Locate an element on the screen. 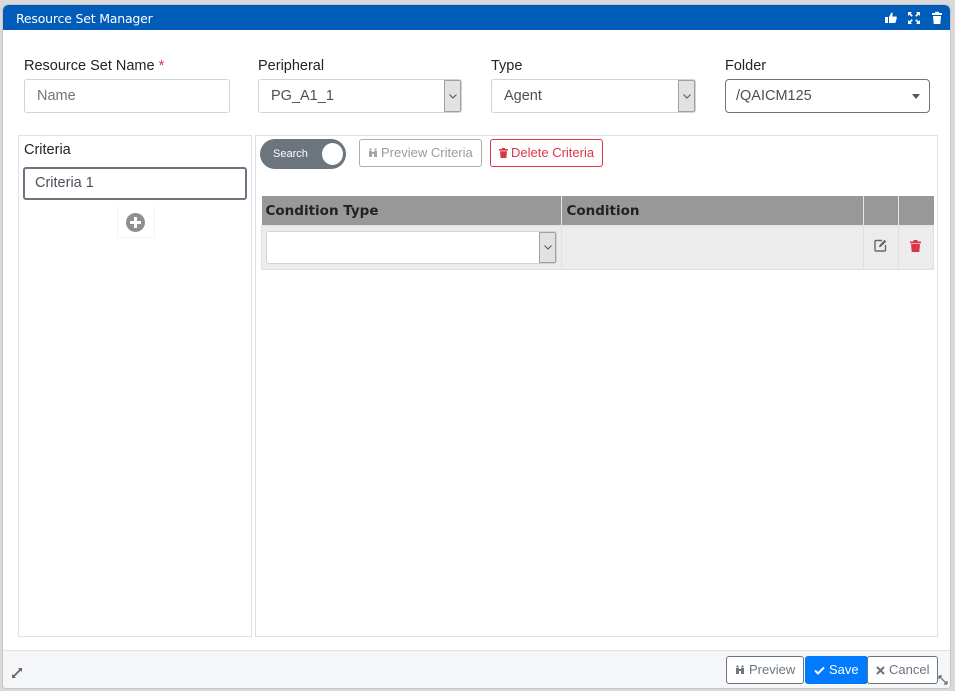  peripheral-value: PG_A1_1 is located at coordinates (302, 96).